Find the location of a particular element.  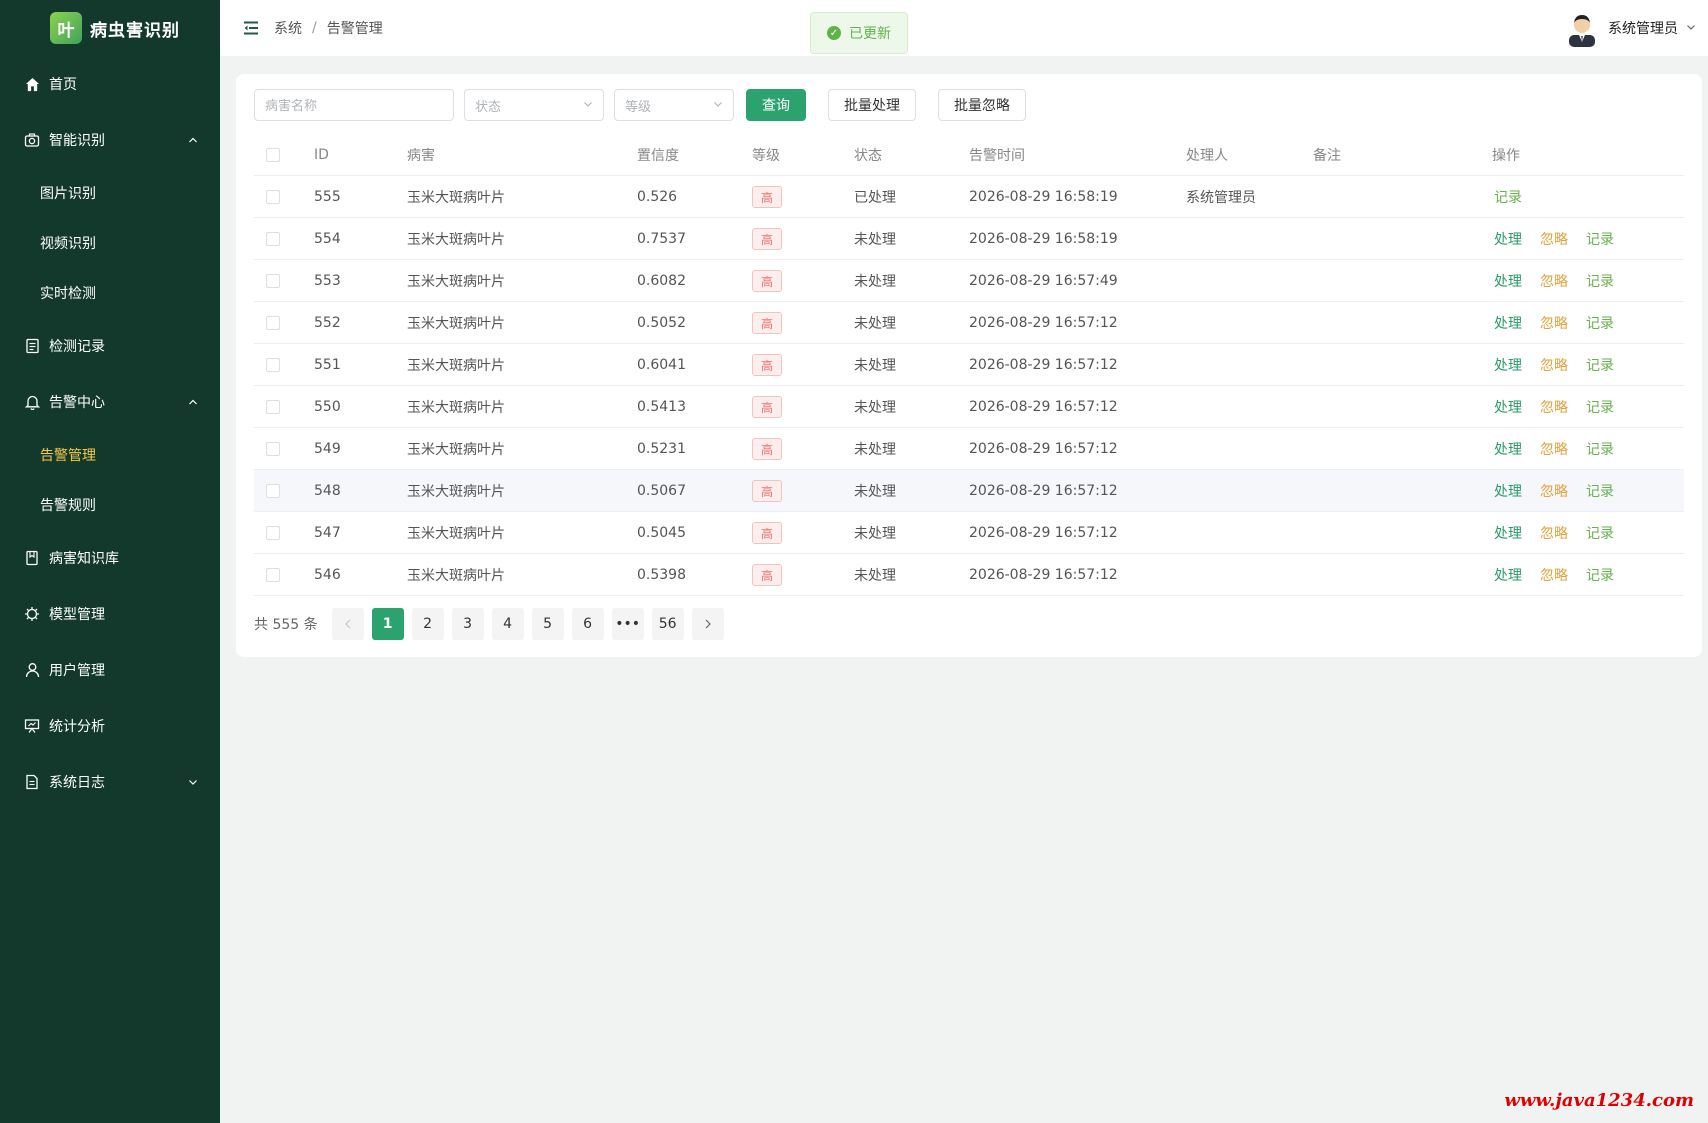

sidebar-item-detection-records: 检测记录 is located at coordinates (110, 346).